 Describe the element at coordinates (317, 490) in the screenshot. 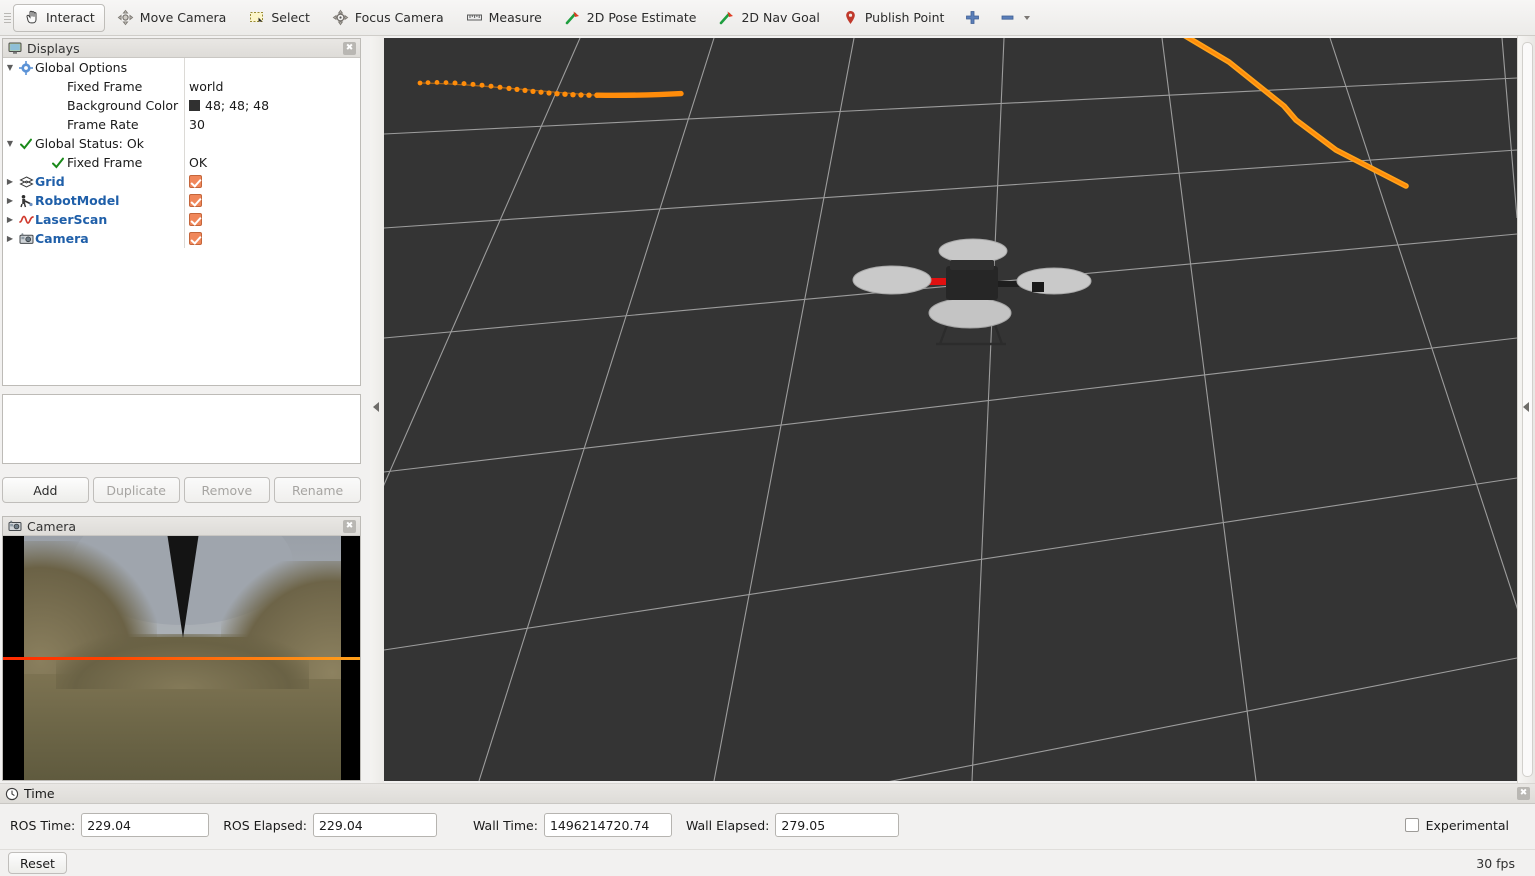

I see `rename-button: Rename` at that location.